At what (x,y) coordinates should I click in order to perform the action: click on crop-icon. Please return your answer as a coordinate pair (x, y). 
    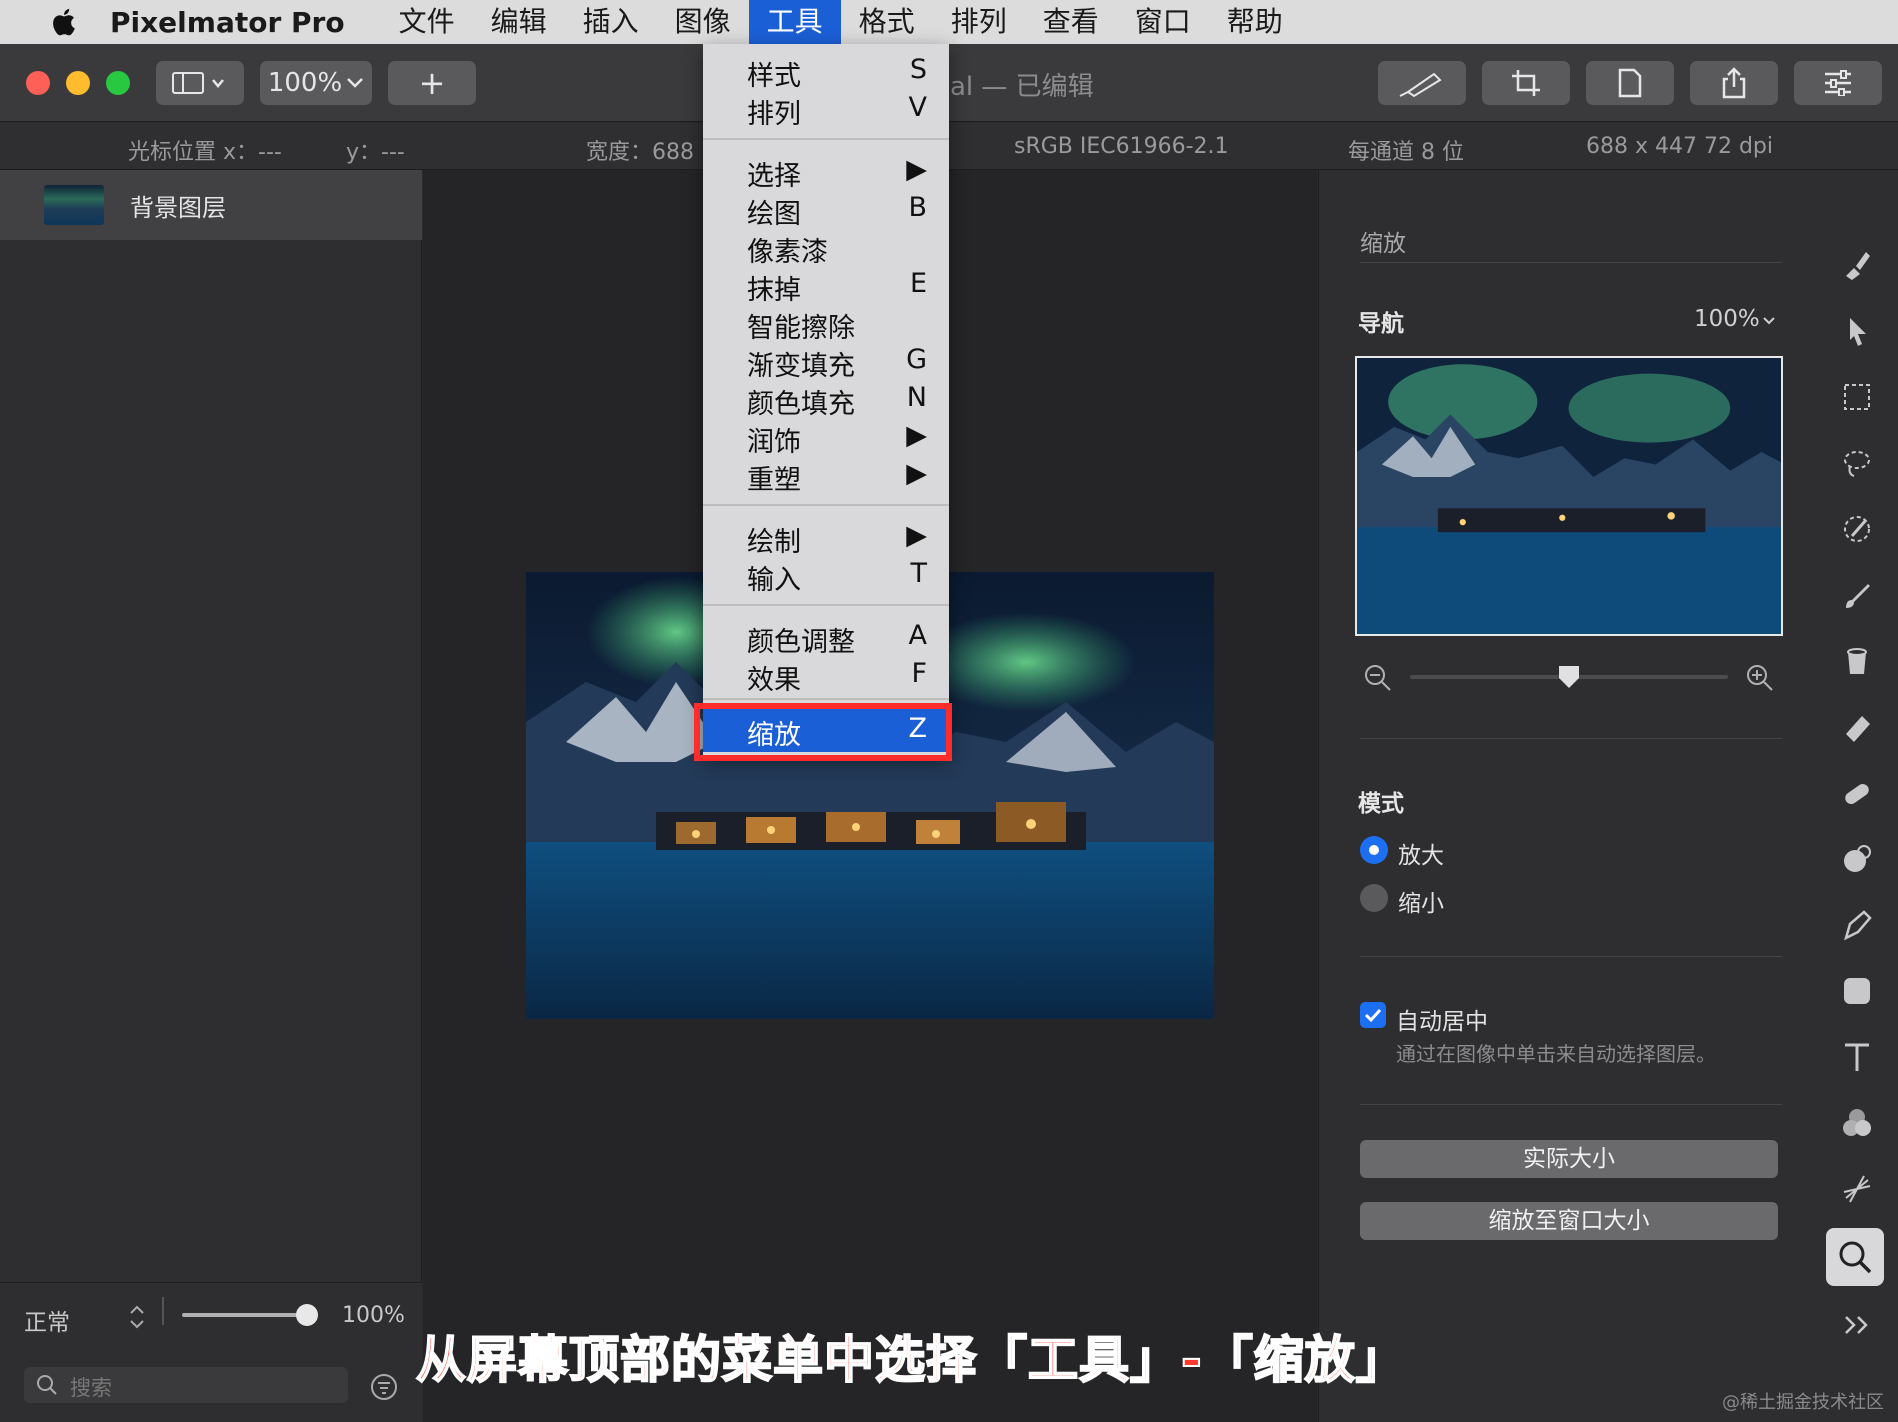
    Looking at the image, I should click on (1526, 83).